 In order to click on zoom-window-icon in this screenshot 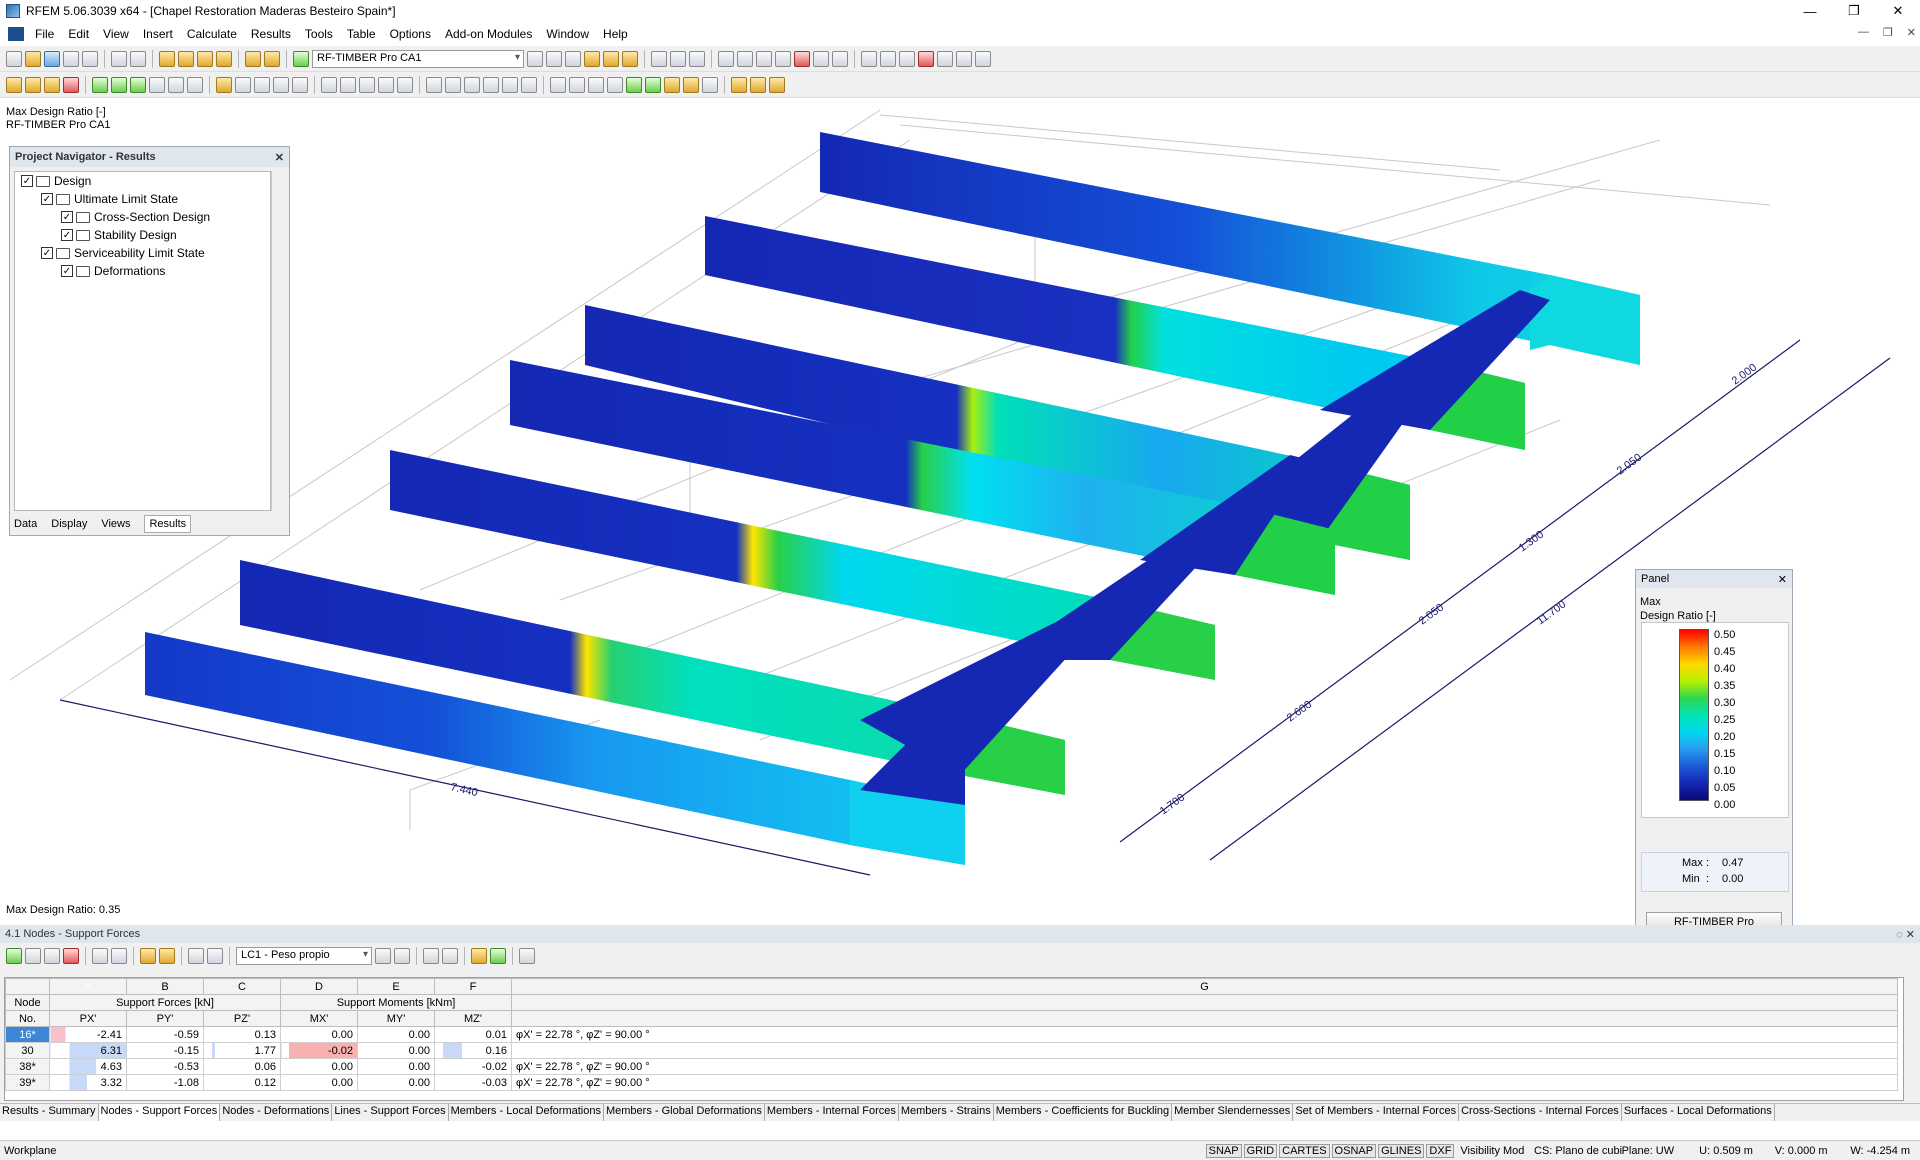, I will do `click(186, 58)`.